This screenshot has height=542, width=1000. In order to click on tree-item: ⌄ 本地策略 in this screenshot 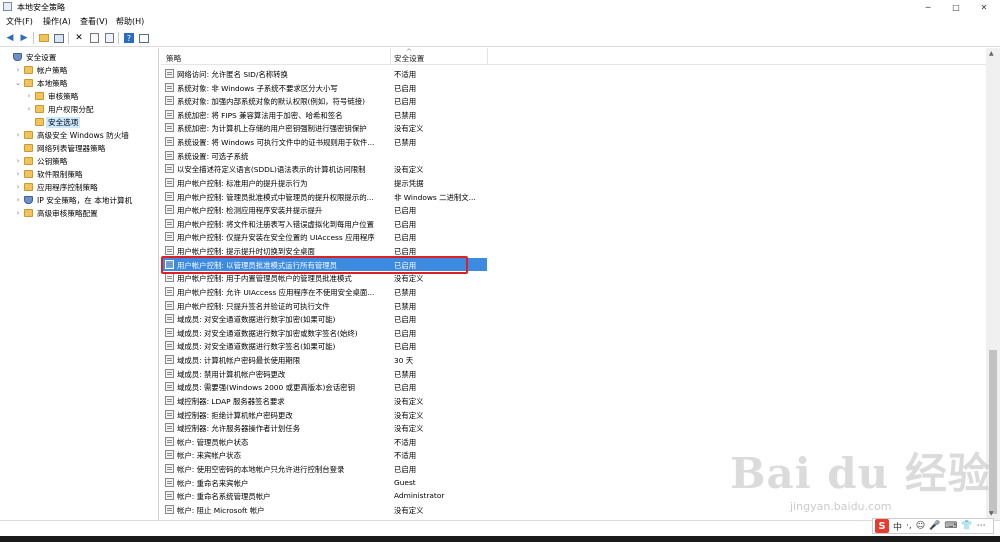, I will do `click(79, 83)`.